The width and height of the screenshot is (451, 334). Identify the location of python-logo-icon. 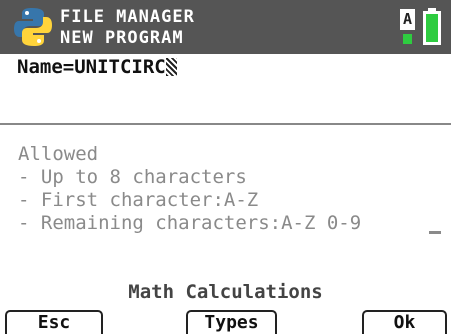
(33, 27).